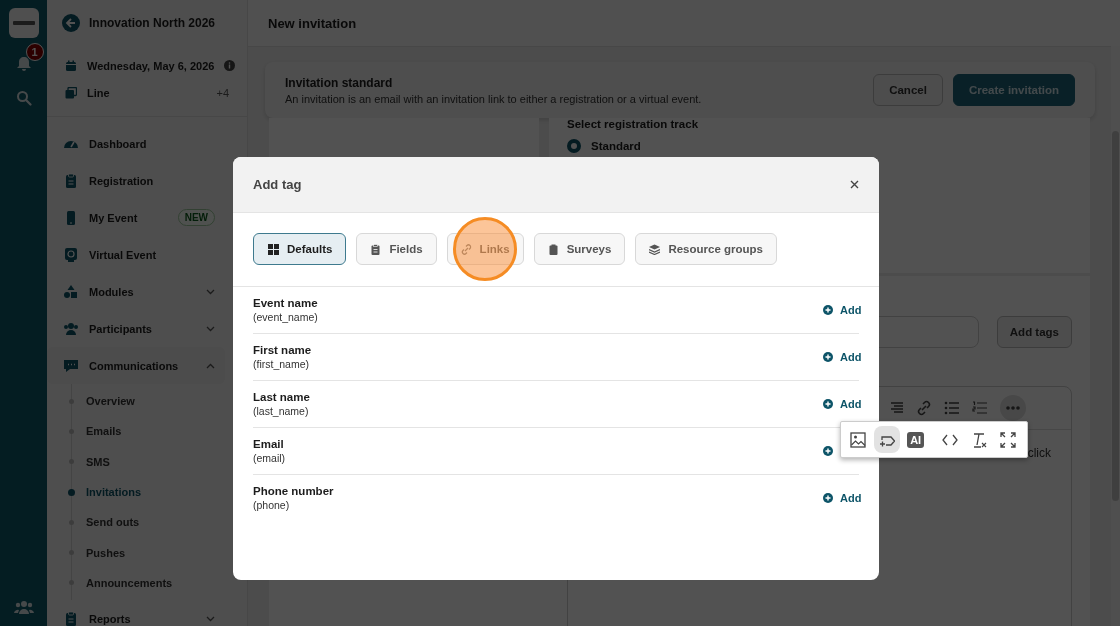 This screenshot has height=626, width=1120. I want to click on nav-item: Participants, so click(136, 328).